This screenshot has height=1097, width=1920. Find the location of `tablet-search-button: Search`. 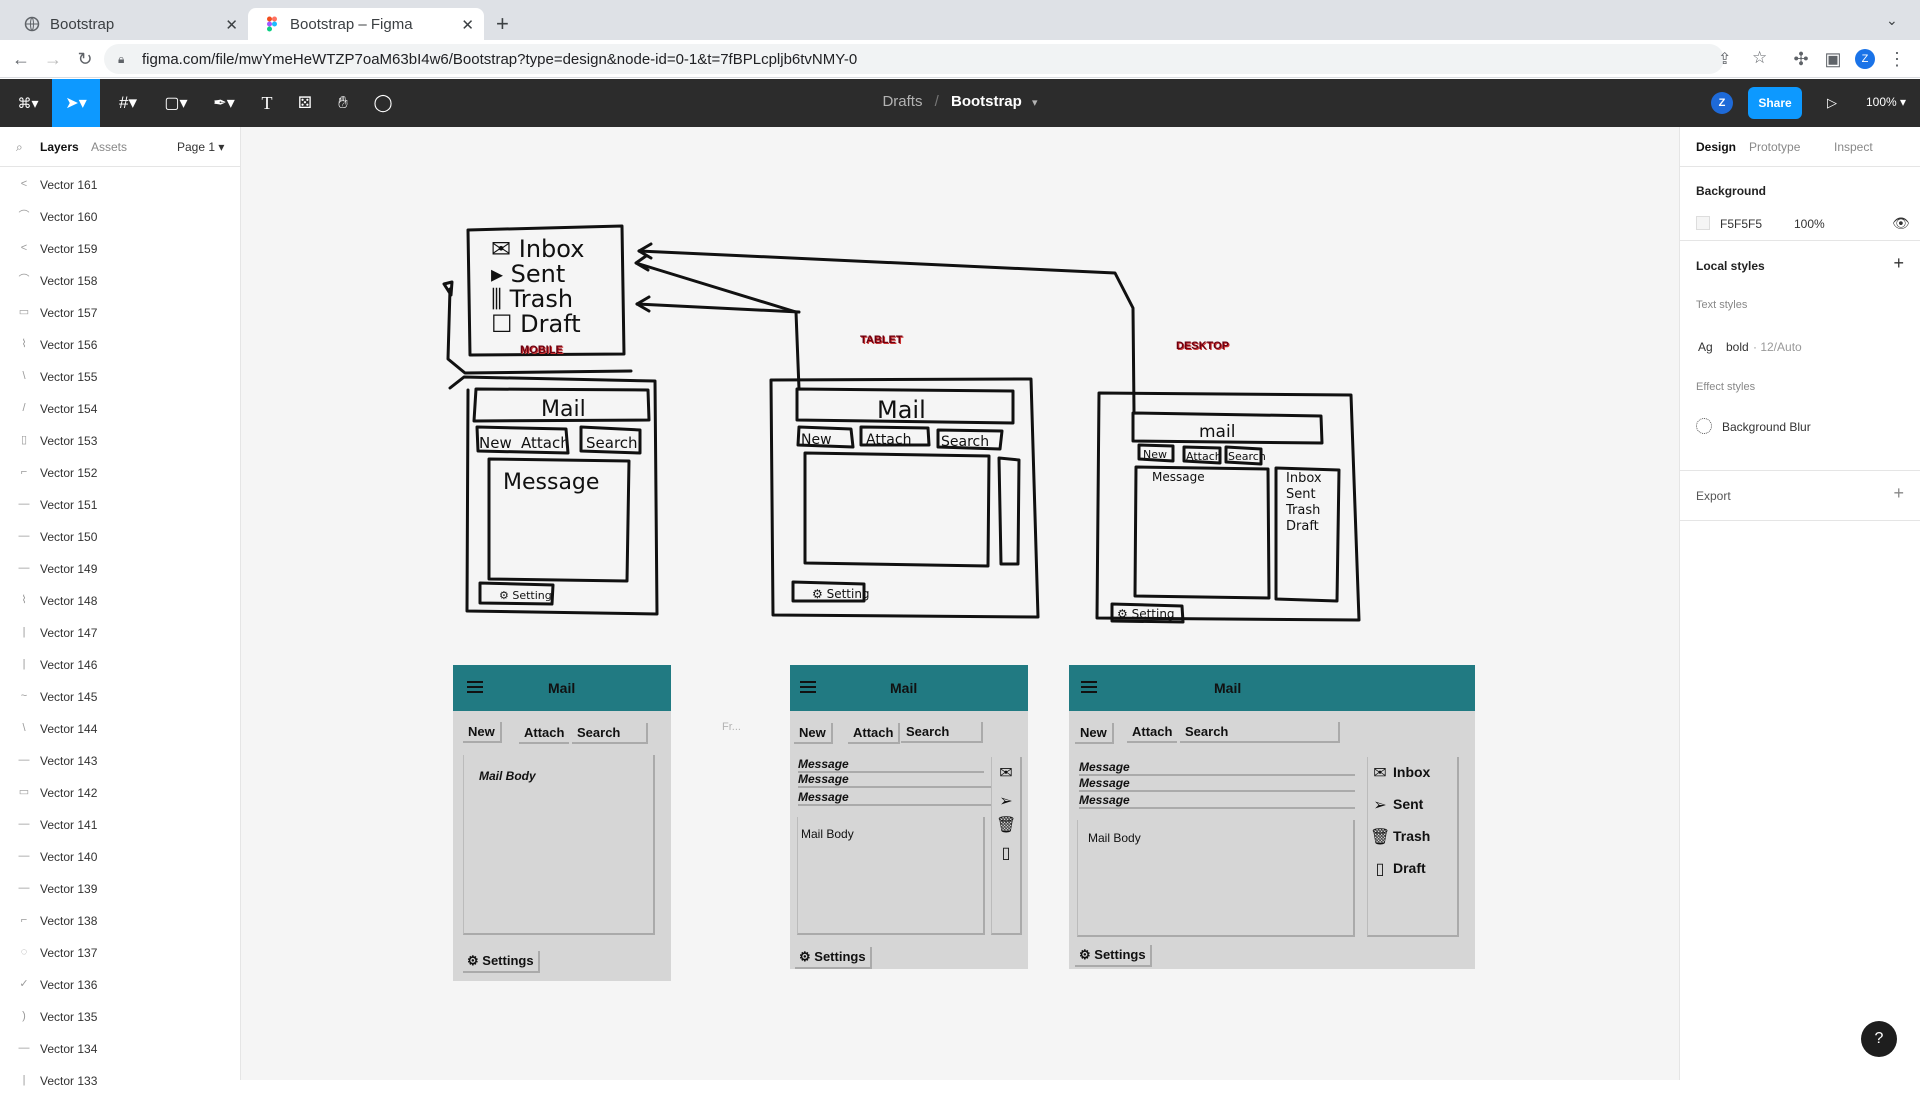

tablet-search-button: Search is located at coordinates (942, 732).